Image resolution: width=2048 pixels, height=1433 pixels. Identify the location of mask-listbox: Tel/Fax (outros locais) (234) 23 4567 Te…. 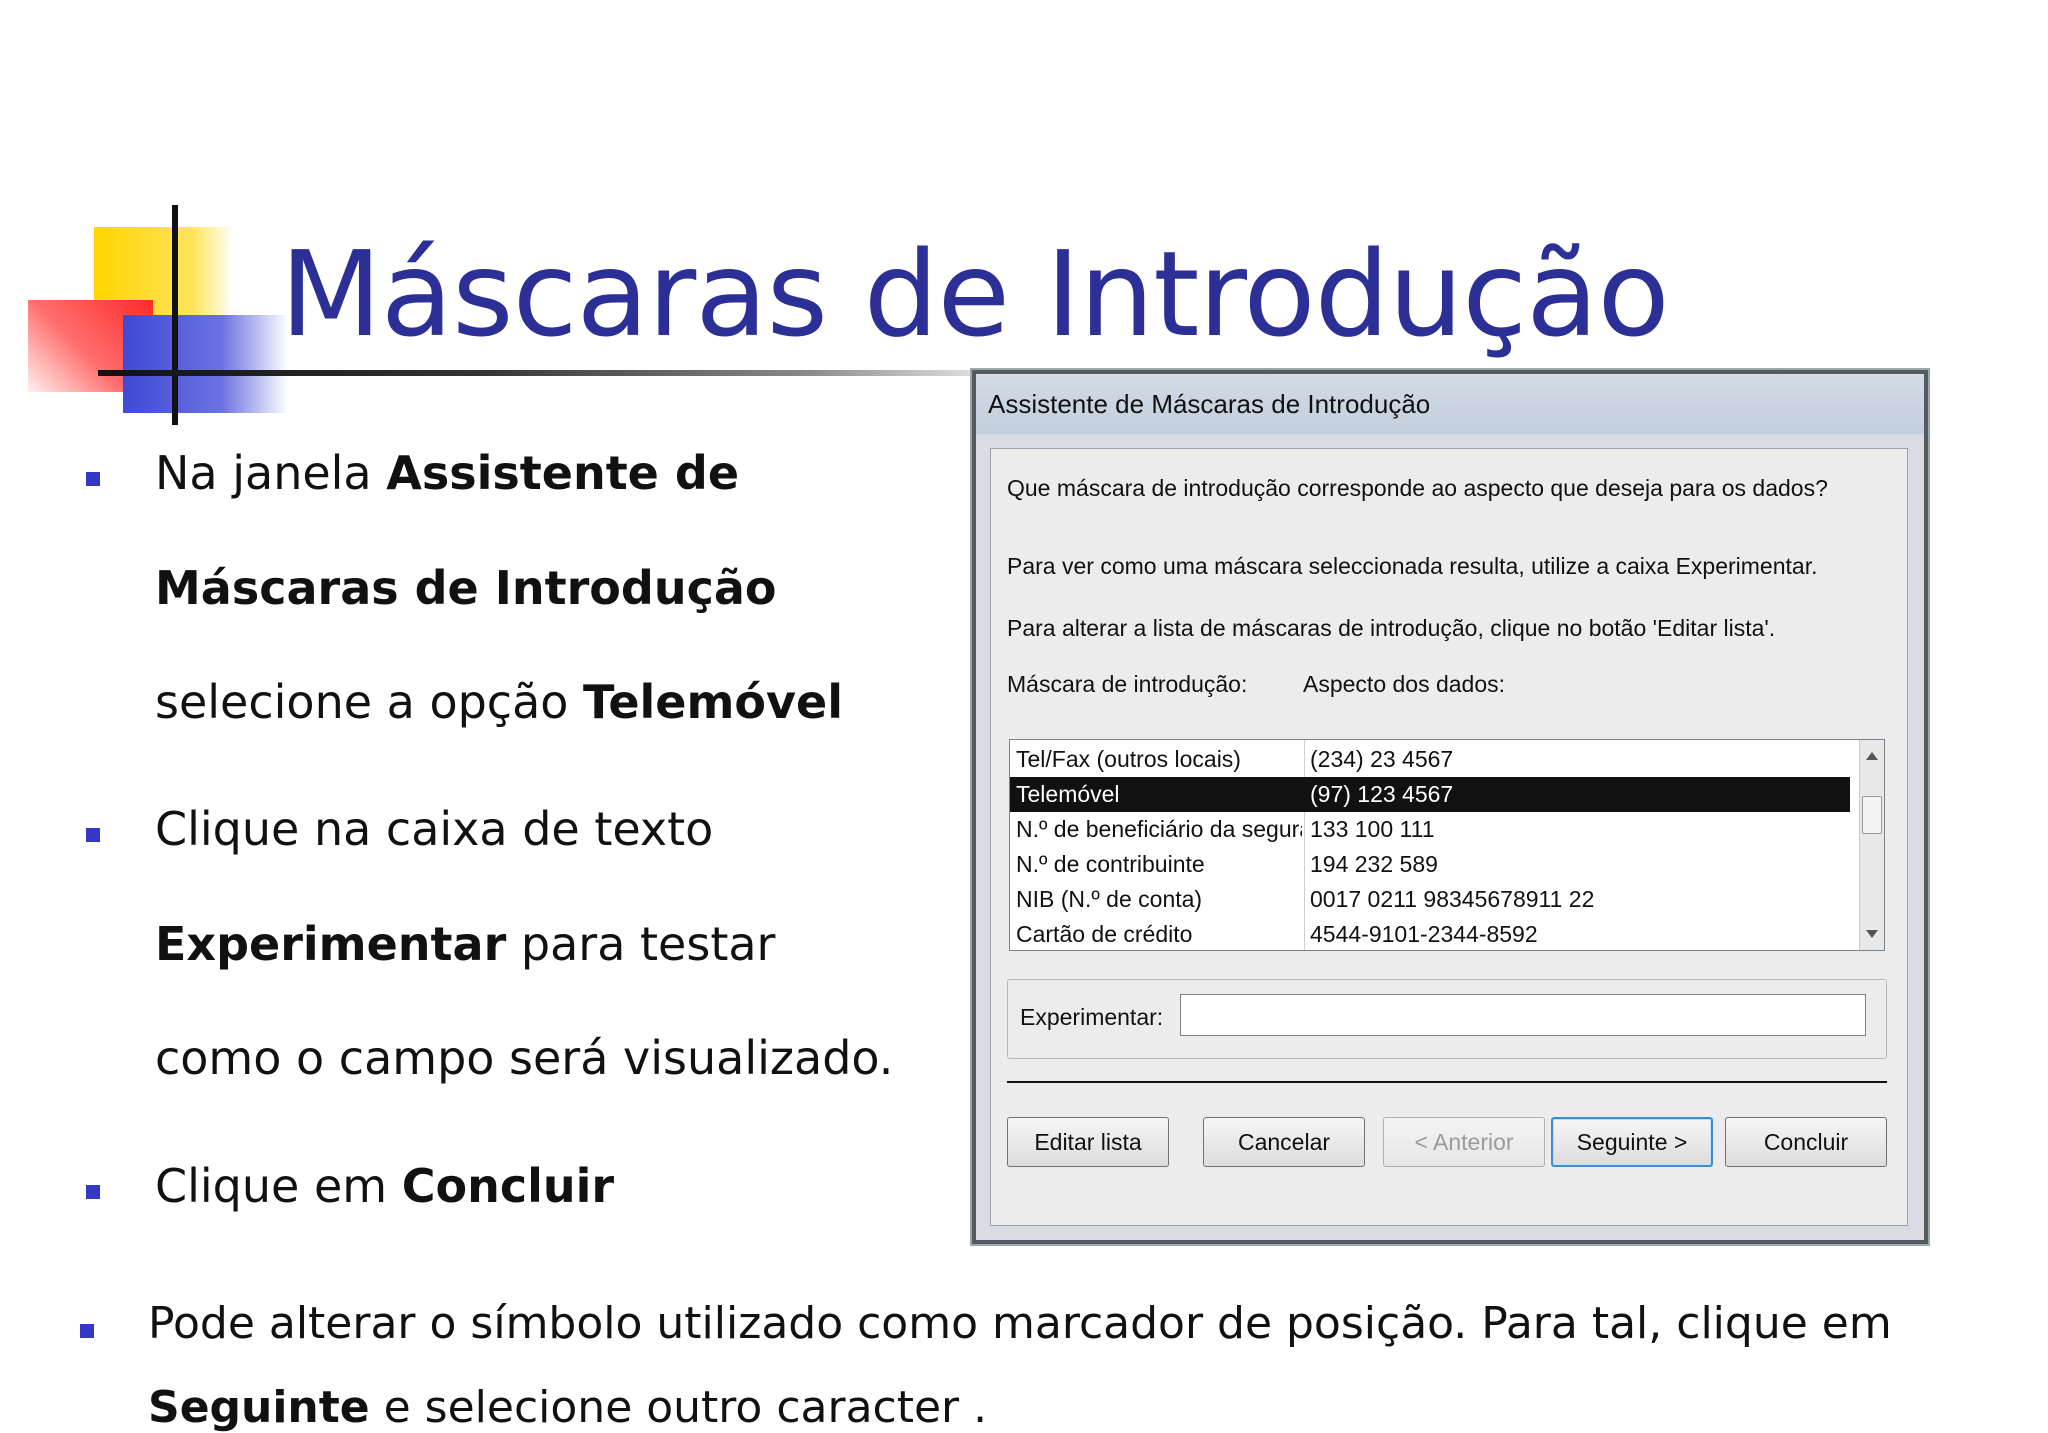
(1447, 845).